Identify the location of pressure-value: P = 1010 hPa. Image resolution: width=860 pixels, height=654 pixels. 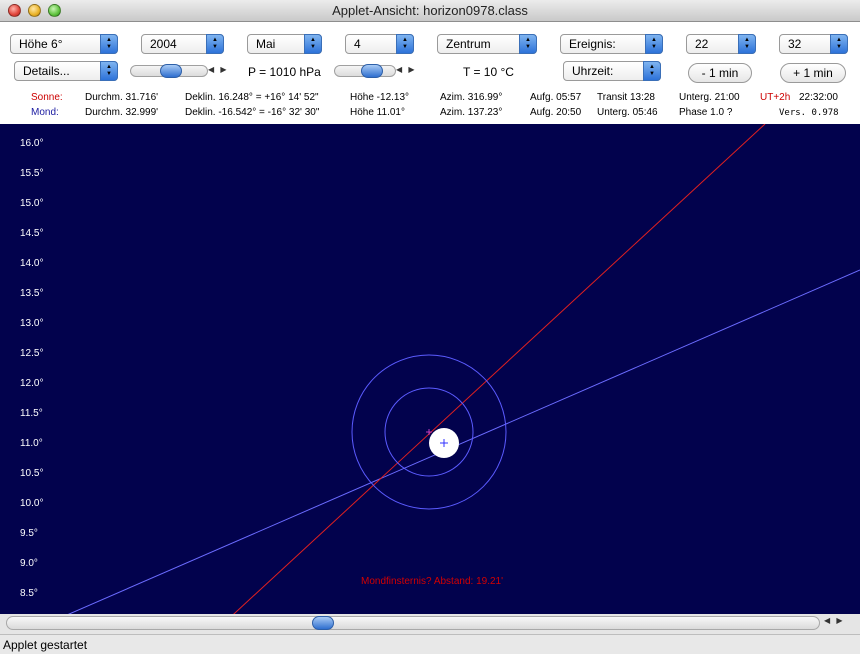
(284, 72).